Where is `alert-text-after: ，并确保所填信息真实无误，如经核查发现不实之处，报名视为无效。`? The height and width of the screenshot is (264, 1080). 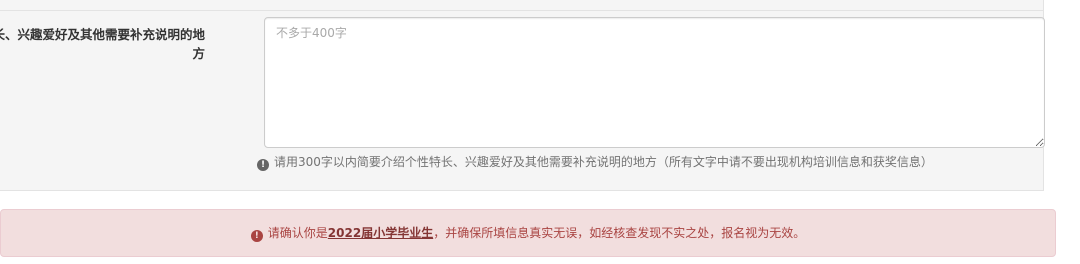
alert-text-after: ，并确保所填信息真实无误，如经核查发现不实之处，报名视为无效。 is located at coordinates (619, 233).